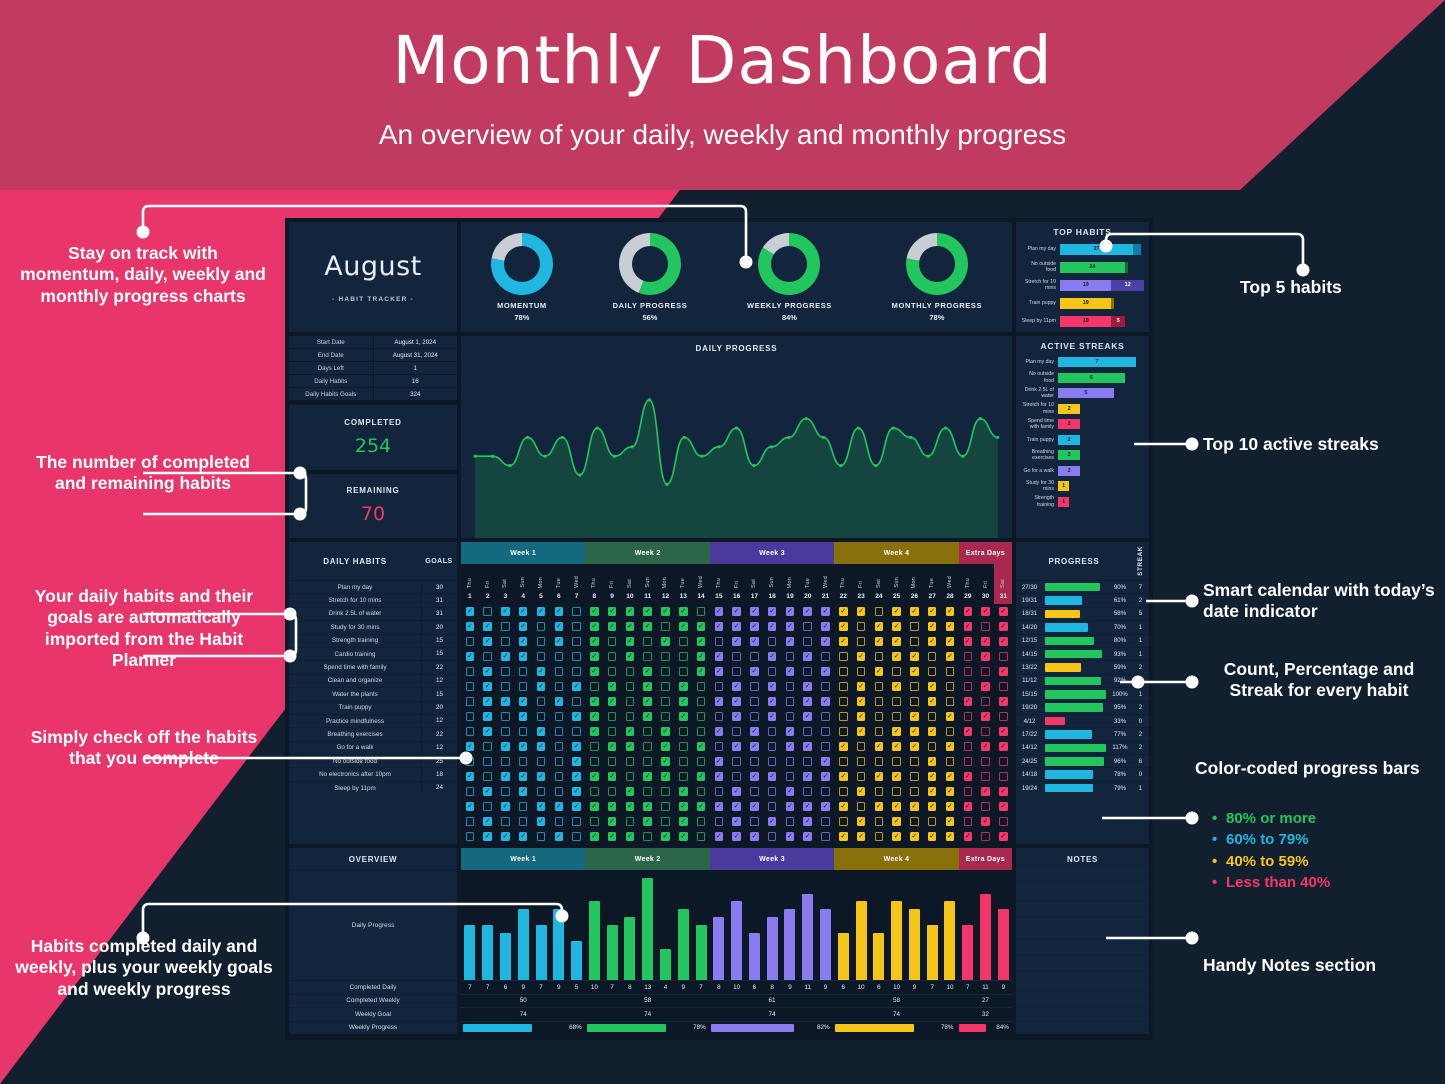 The image size is (1445, 1084). Describe the element at coordinates (861, 597) in the screenshot. I see `calendar-date: 23` at that location.